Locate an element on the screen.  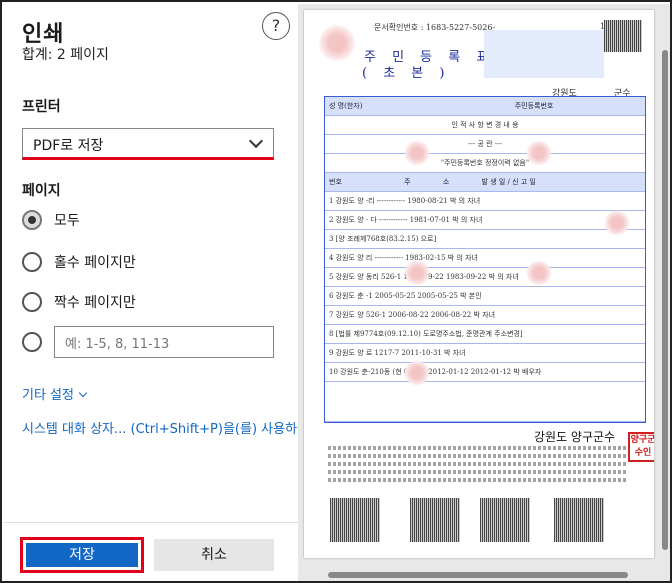
pages-section-label: 페이지 is located at coordinates (41, 191).